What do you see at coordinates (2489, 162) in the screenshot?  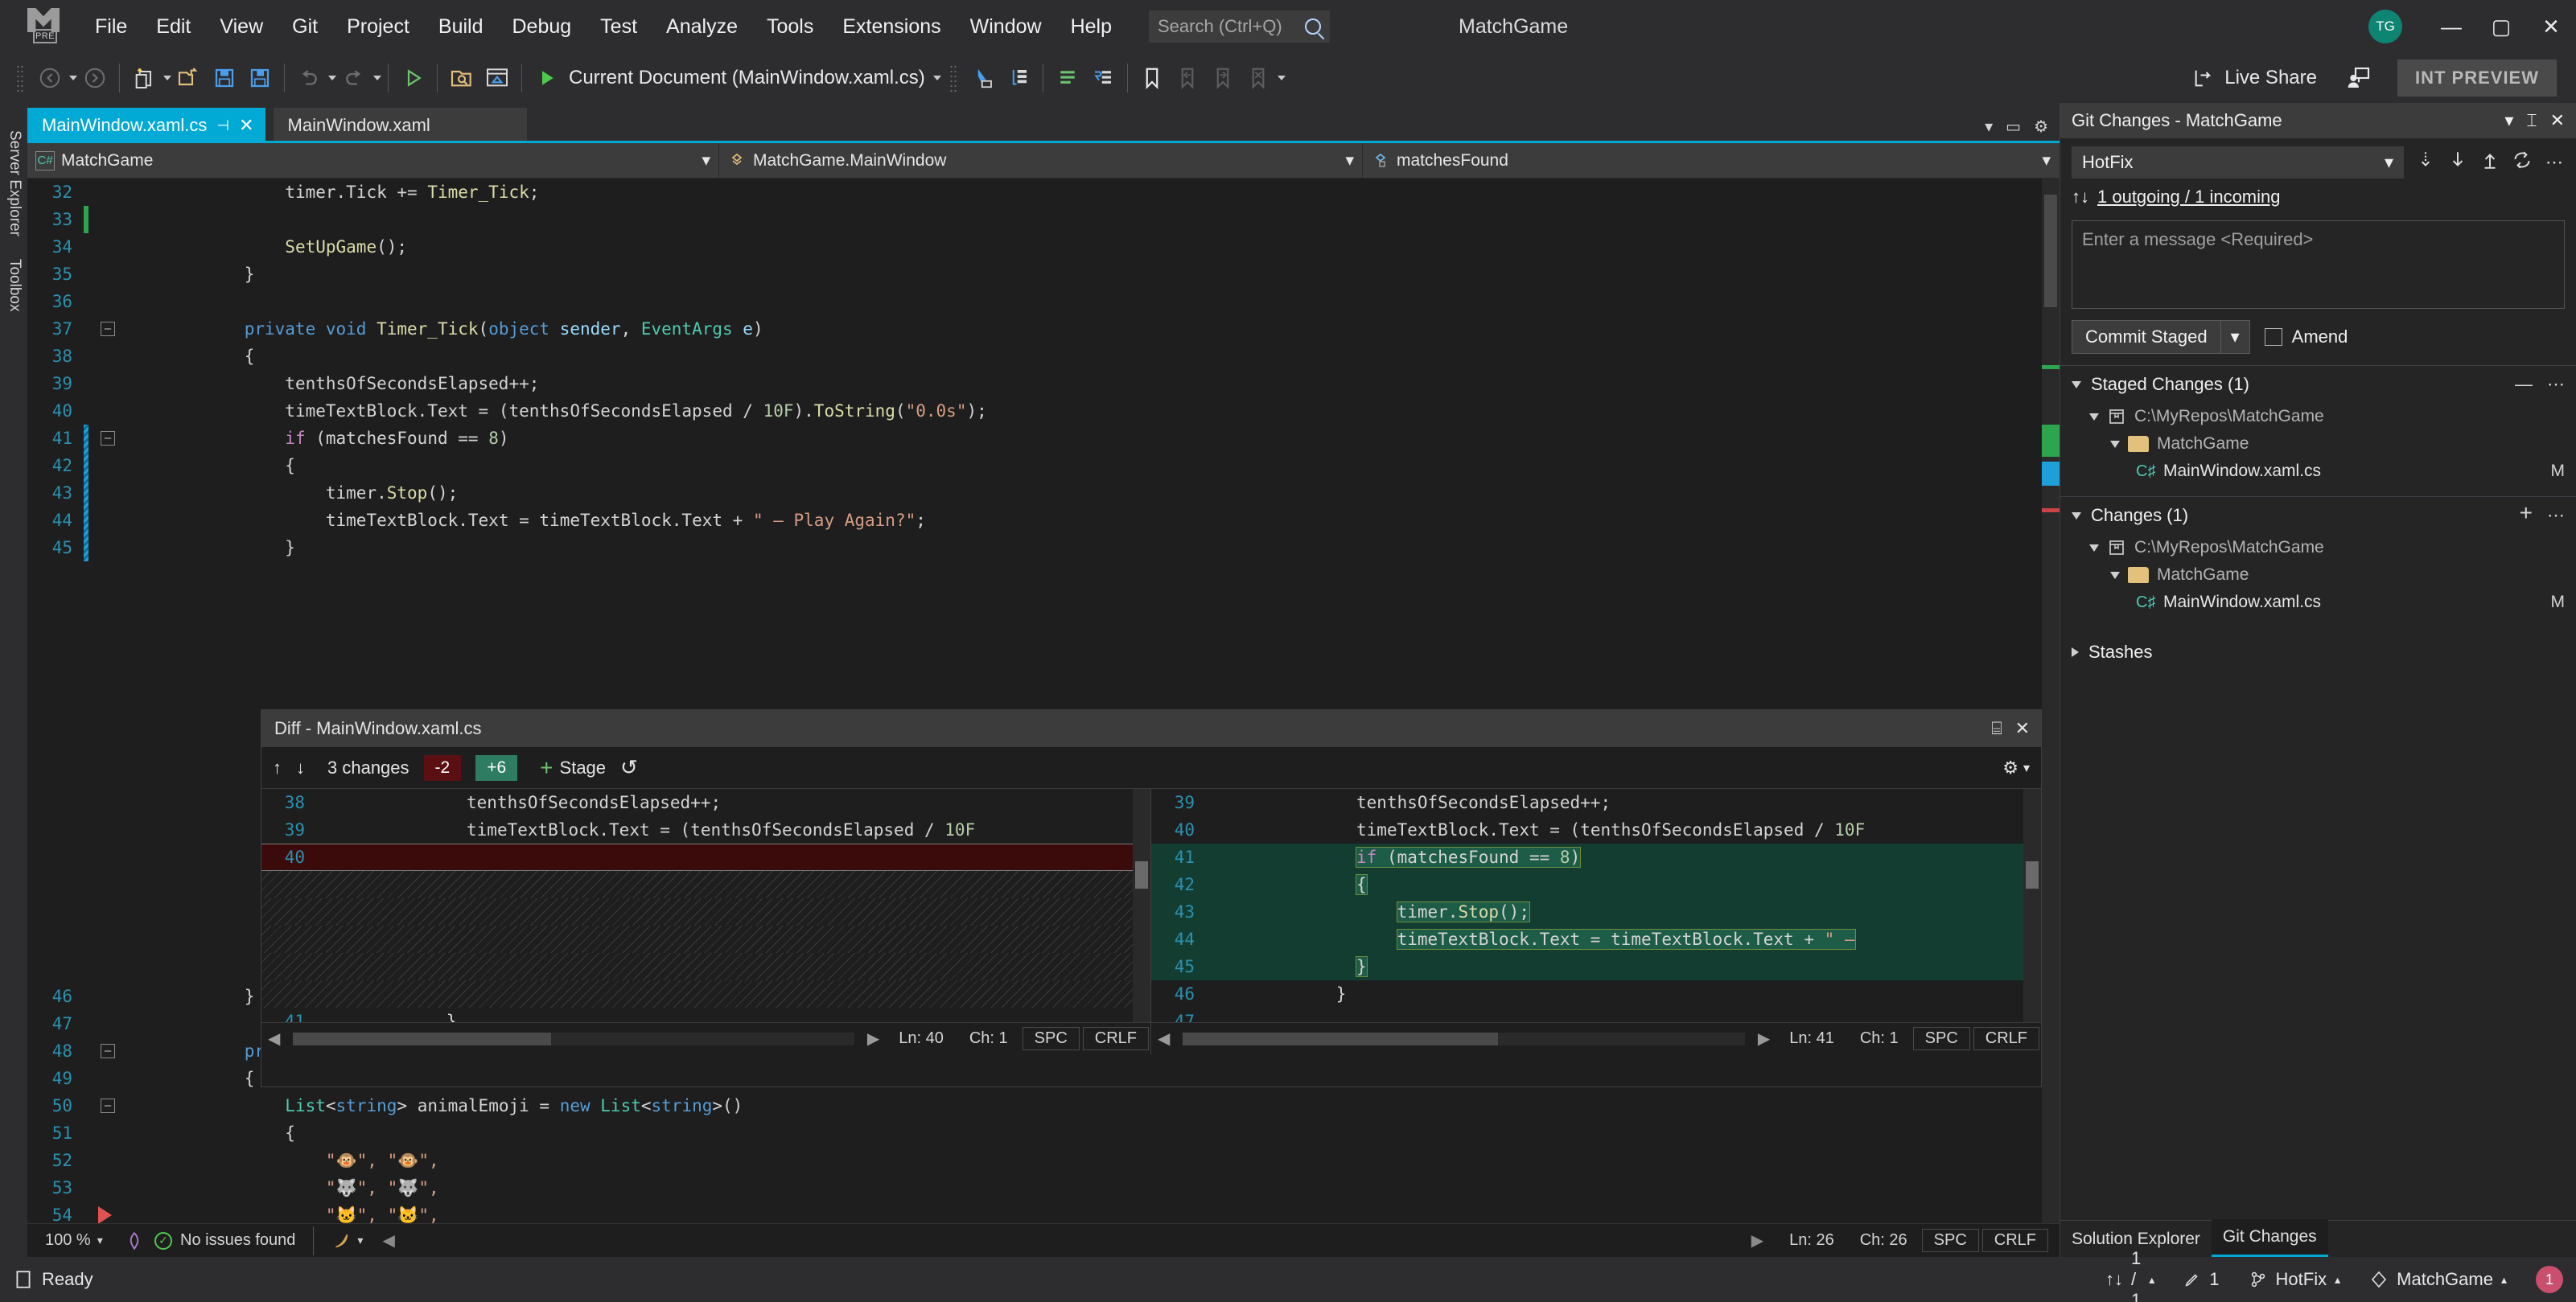 I see `push-icon` at bounding box center [2489, 162].